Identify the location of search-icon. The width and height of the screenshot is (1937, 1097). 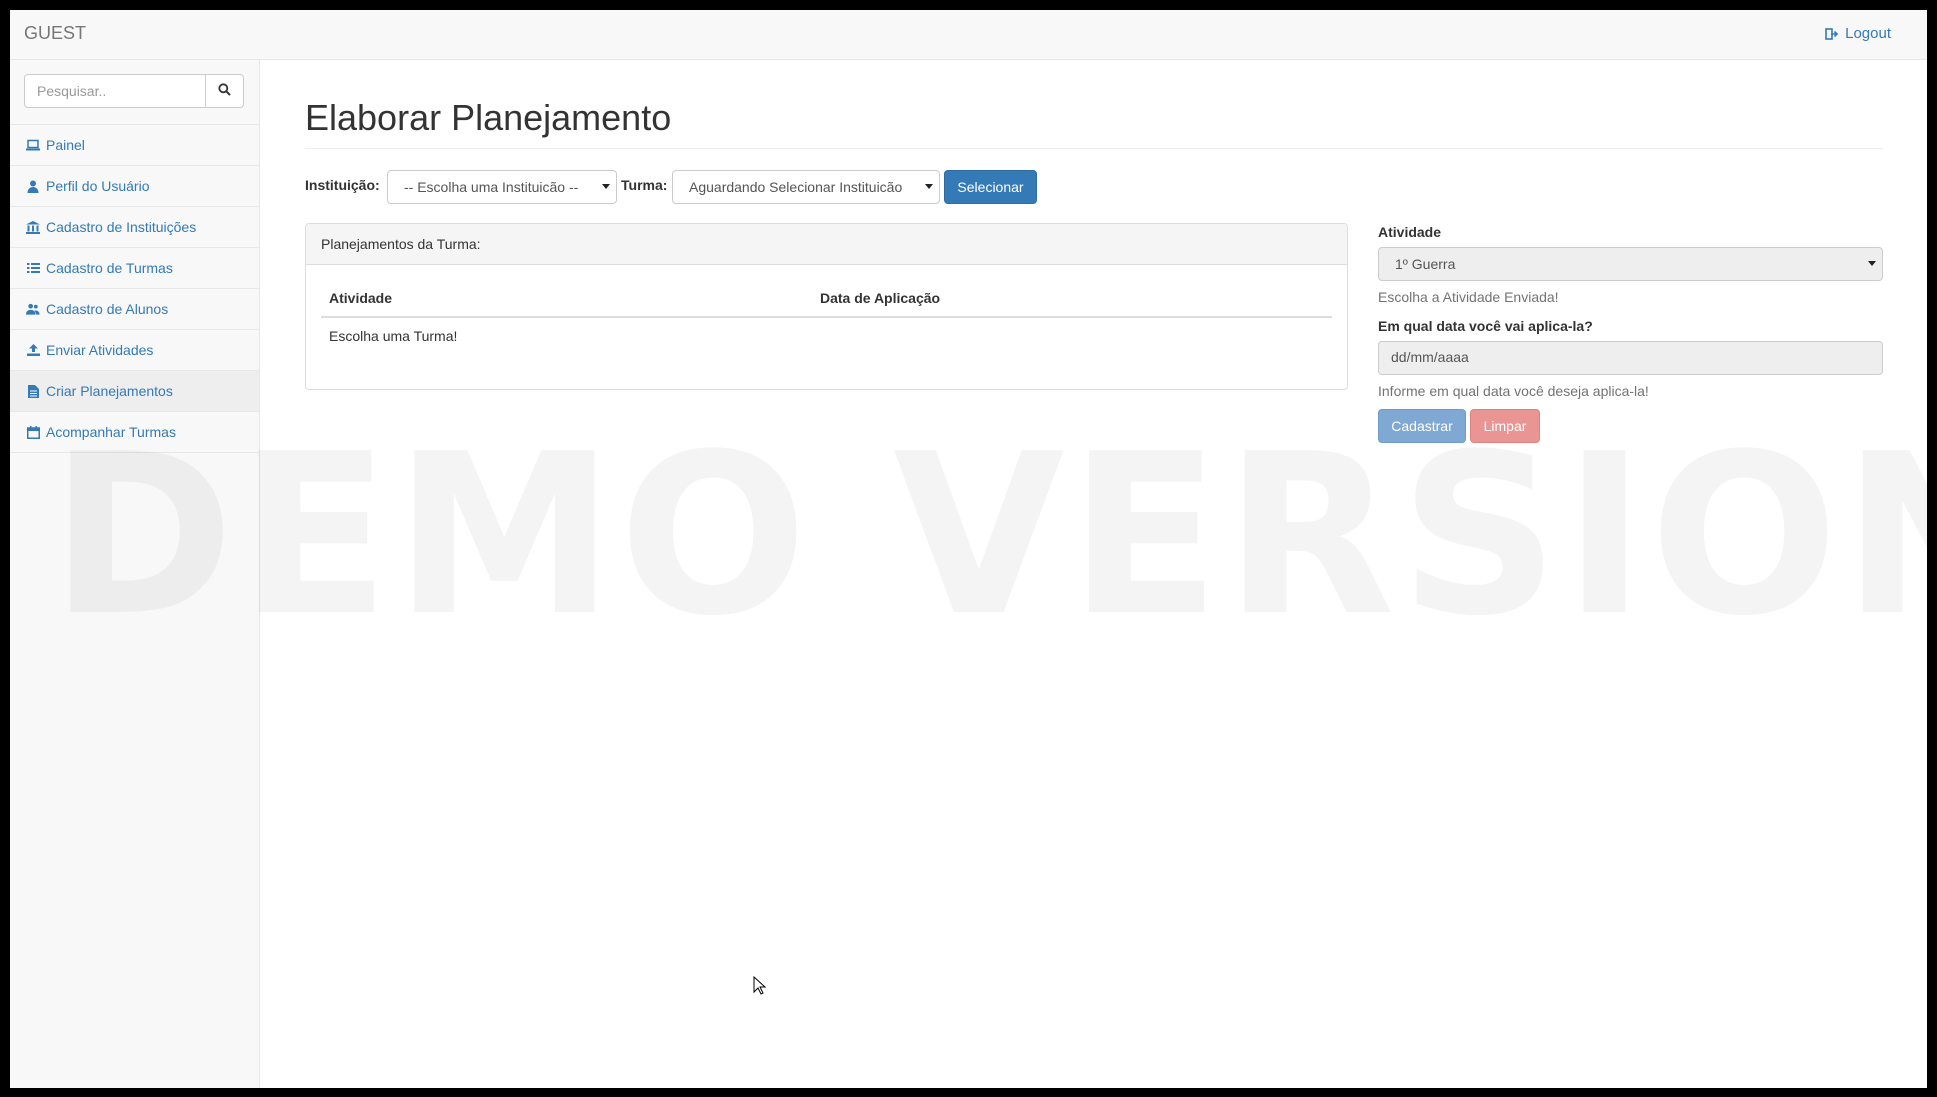
(224, 91).